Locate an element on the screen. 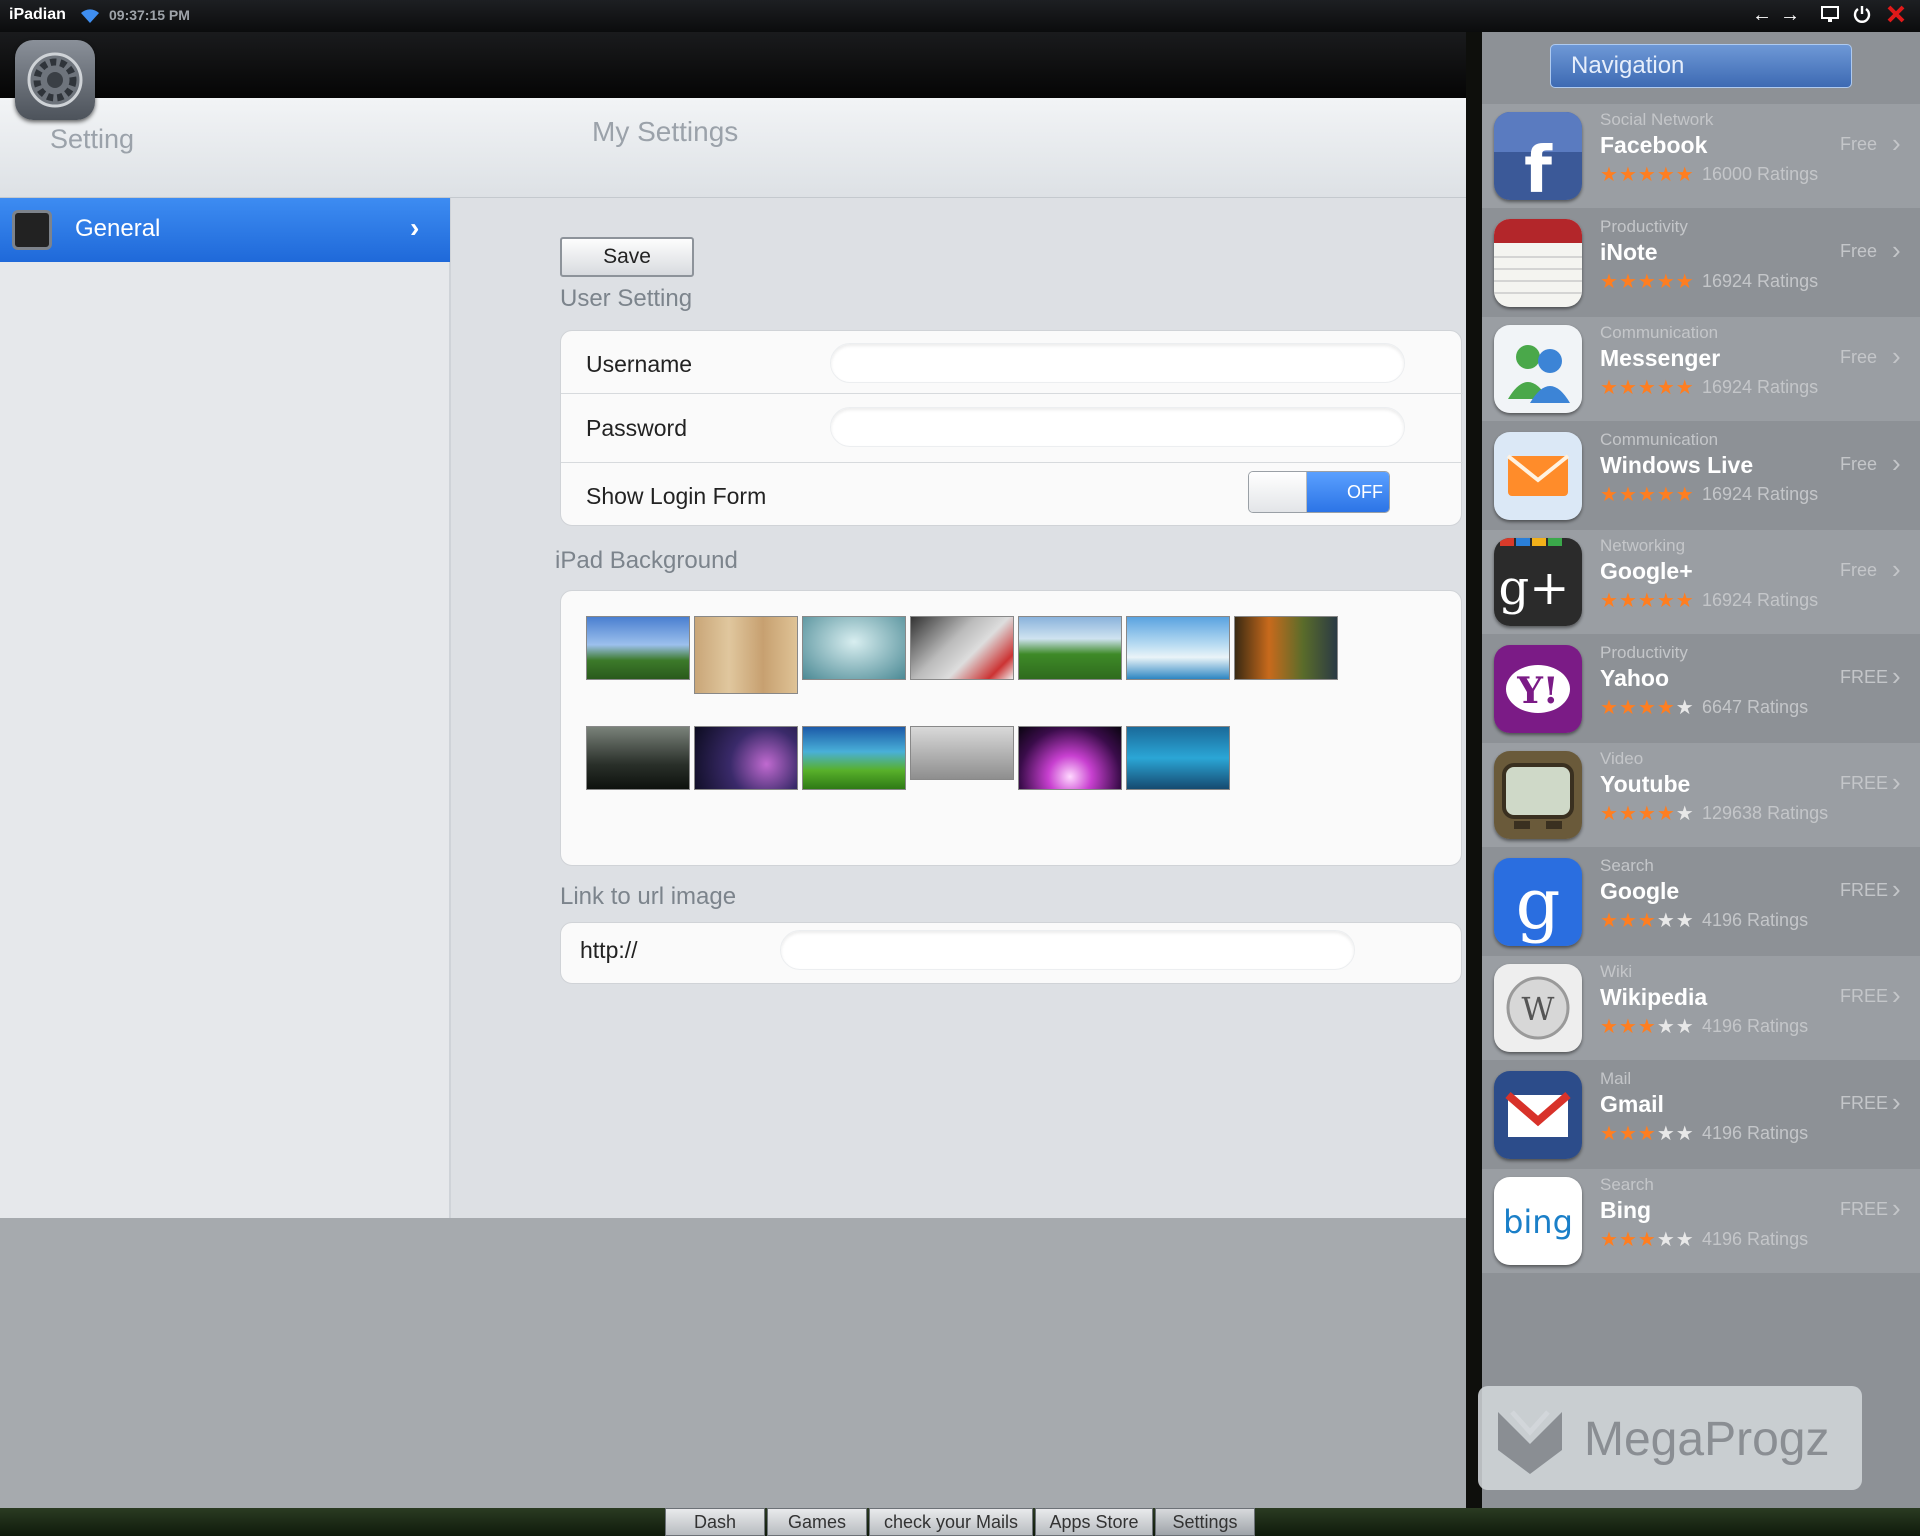 Image resolution: width=1920 pixels, height=1536 pixels. status-bar: iPadian 09:37:15 PM ← → is located at coordinates (960, 16).